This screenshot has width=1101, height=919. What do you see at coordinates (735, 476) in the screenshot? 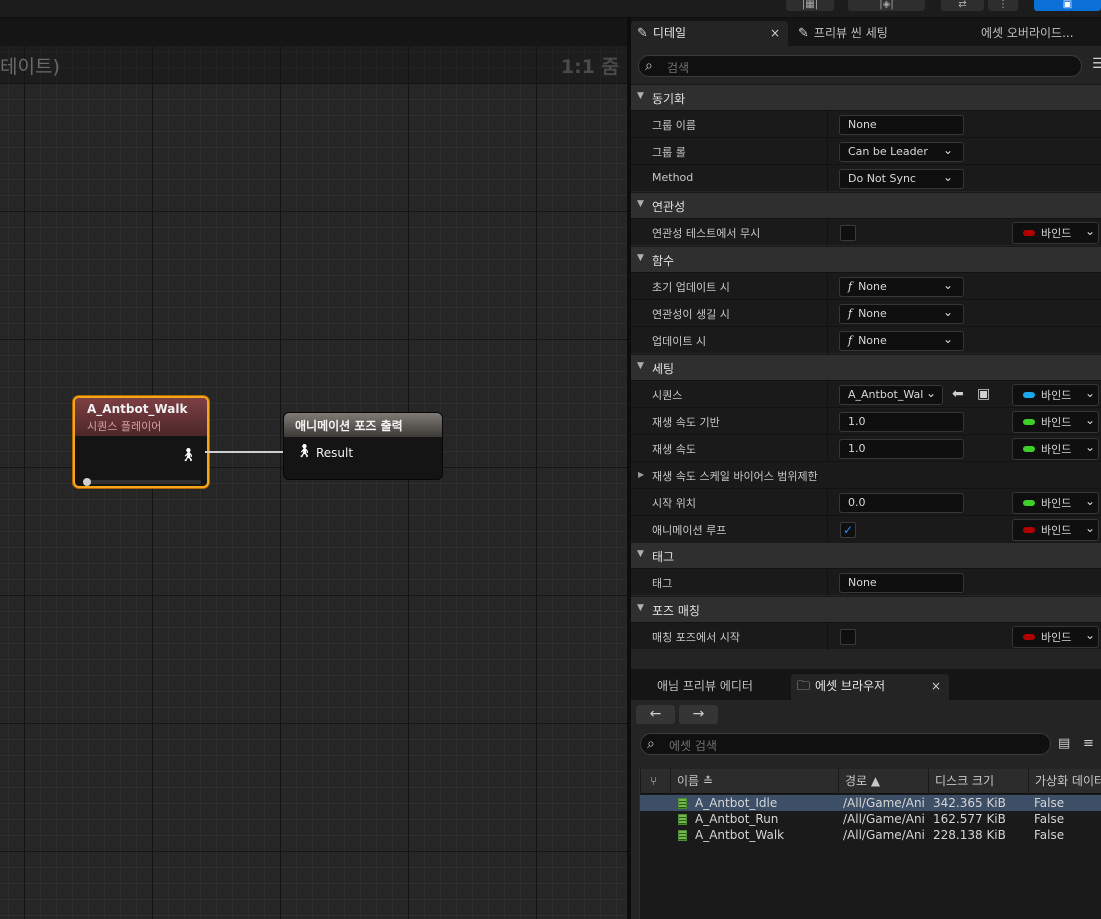
I see `property-label: 재생 속도 스케일 바이어스 범위제한` at bounding box center [735, 476].